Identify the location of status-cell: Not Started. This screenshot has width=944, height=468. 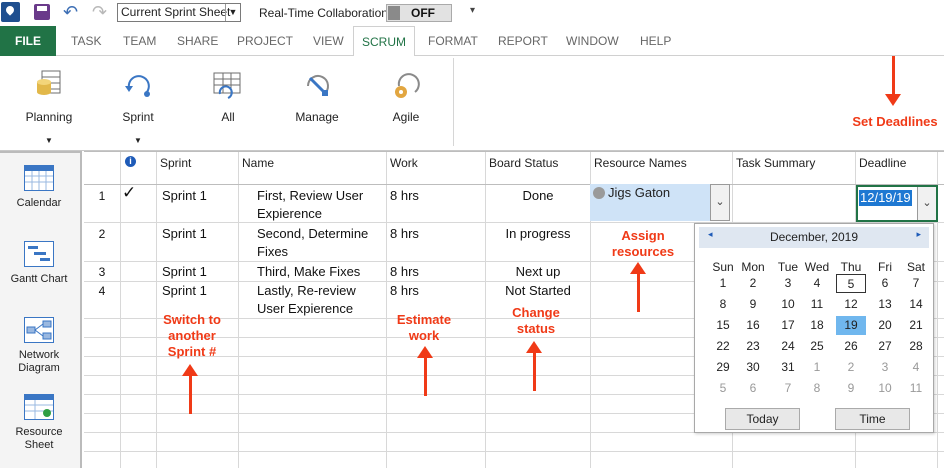
(538, 291).